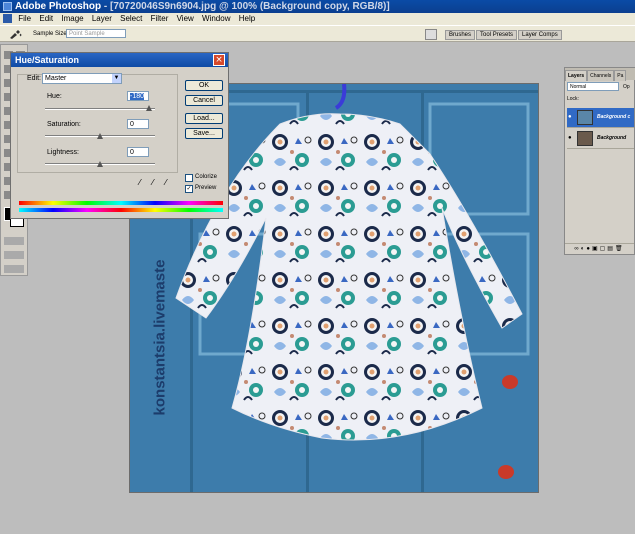 Image resolution: width=635 pixels, height=534 pixels. Describe the element at coordinates (15, 34) in the screenshot. I see `eyedropper-tool-icon` at that location.